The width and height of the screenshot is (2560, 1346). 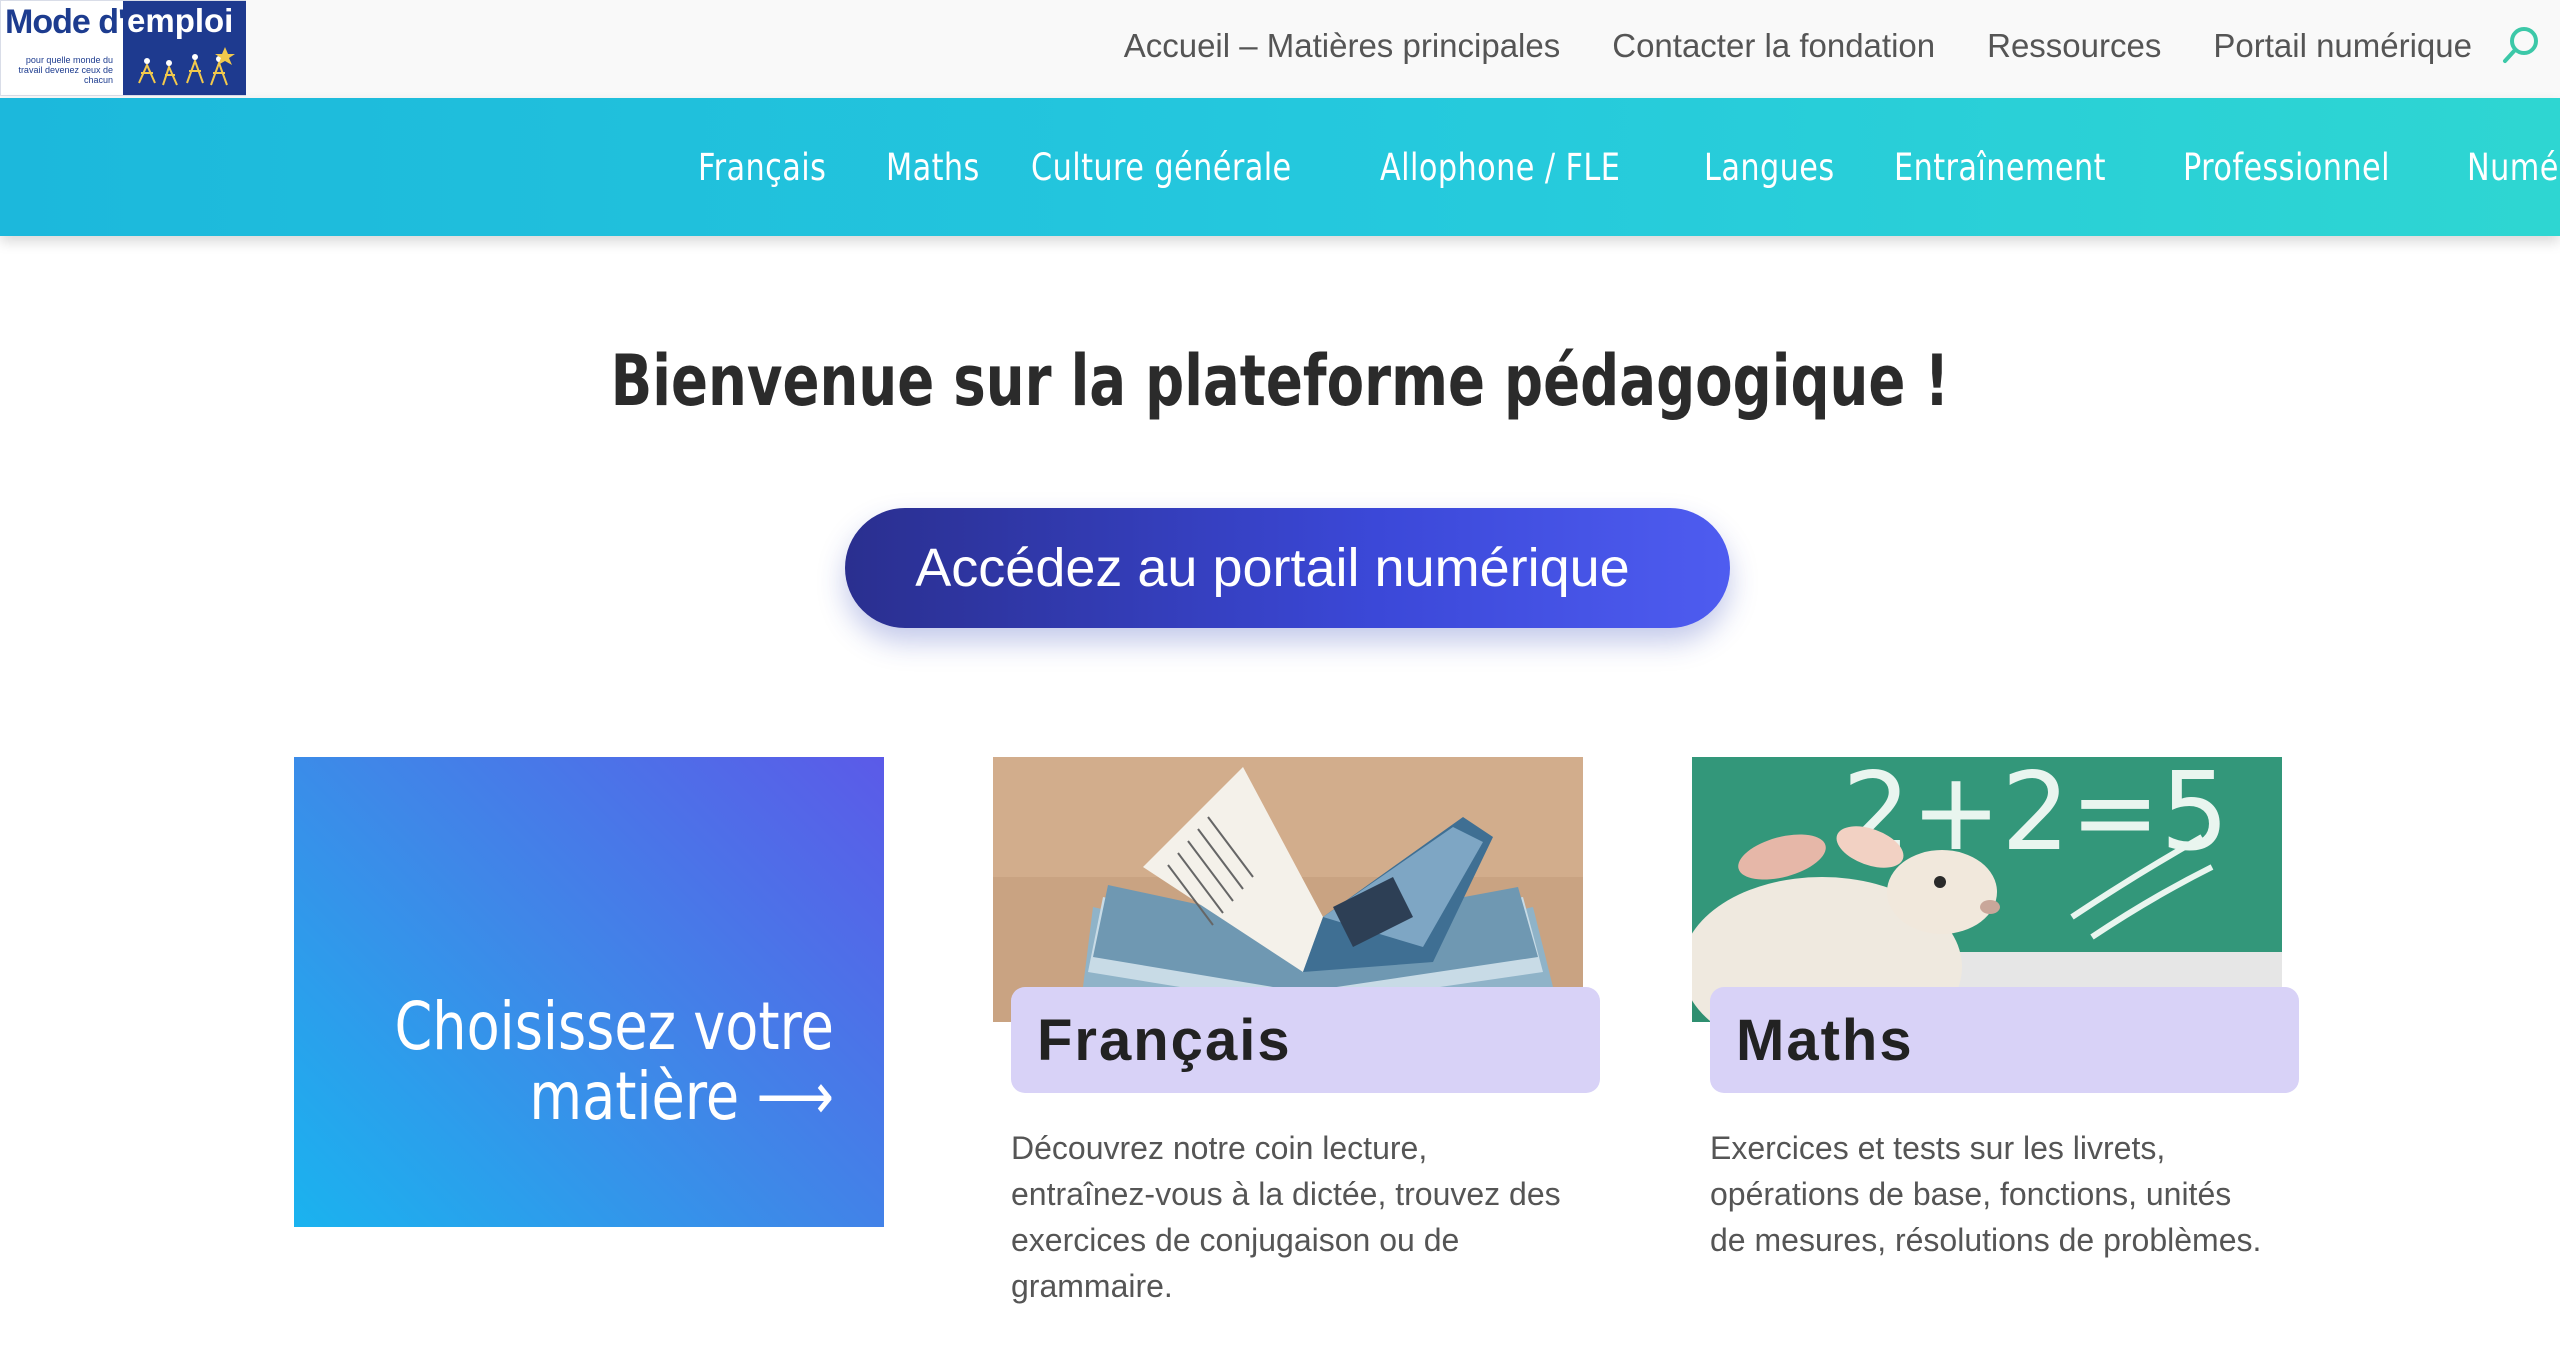 I want to click on nav-allophone-fle: Allophone / FLE, so click(x=1500, y=167).